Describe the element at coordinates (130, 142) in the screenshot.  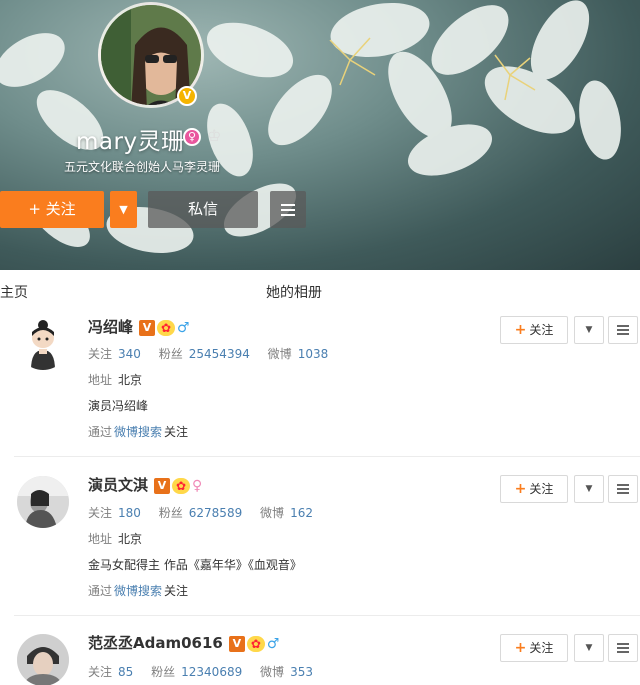
I see `profile-name: mary灵珊` at that location.